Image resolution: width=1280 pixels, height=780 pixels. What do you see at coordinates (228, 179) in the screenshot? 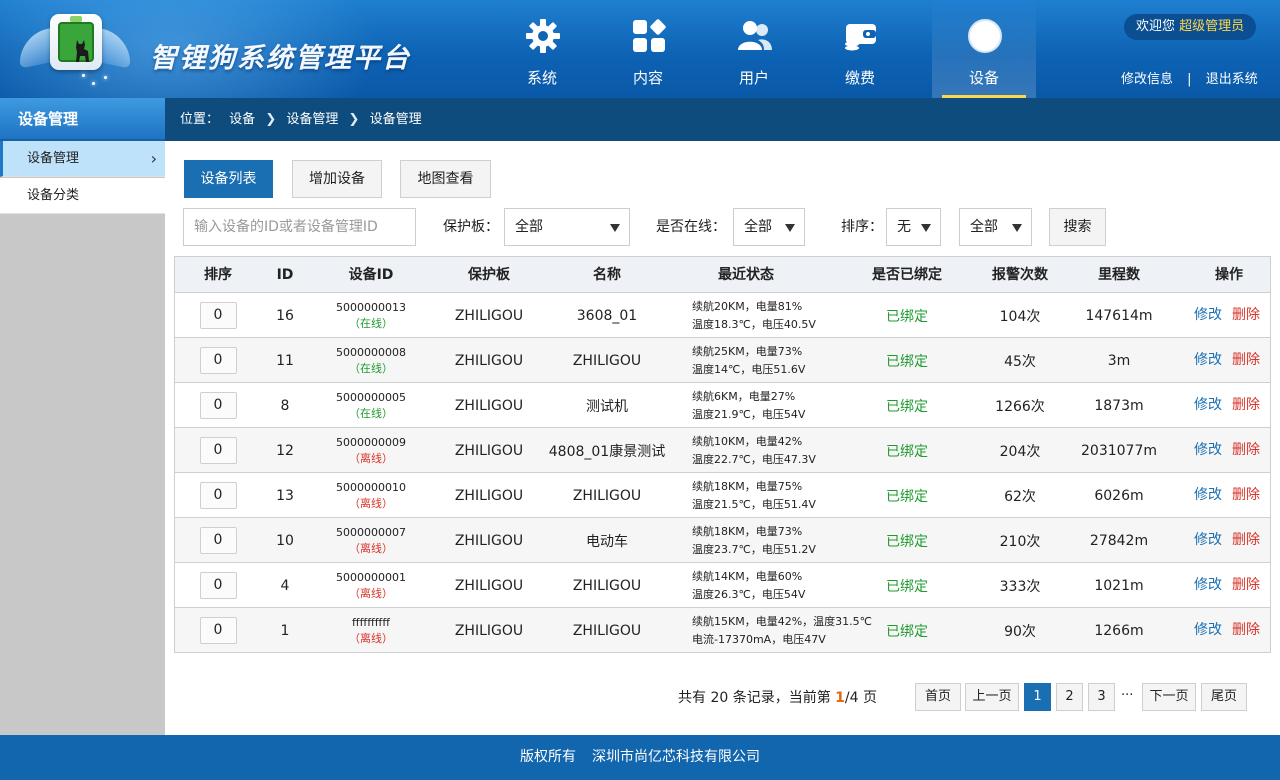
I see `device-list-button: 设备列表` at bounding box center [228, 179].